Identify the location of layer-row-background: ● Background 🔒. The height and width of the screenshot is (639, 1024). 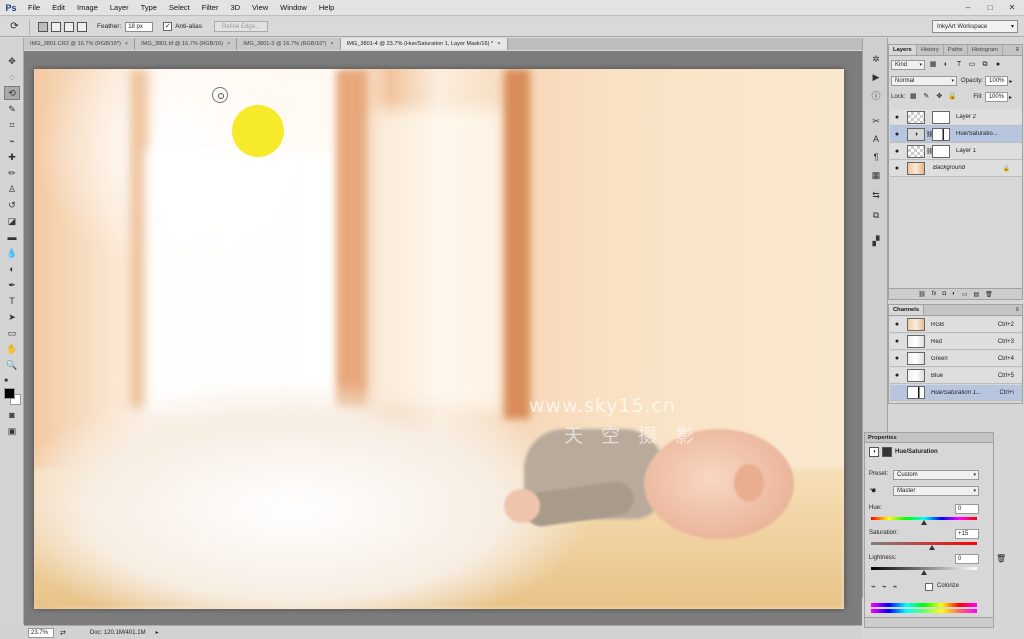
(956, 168).